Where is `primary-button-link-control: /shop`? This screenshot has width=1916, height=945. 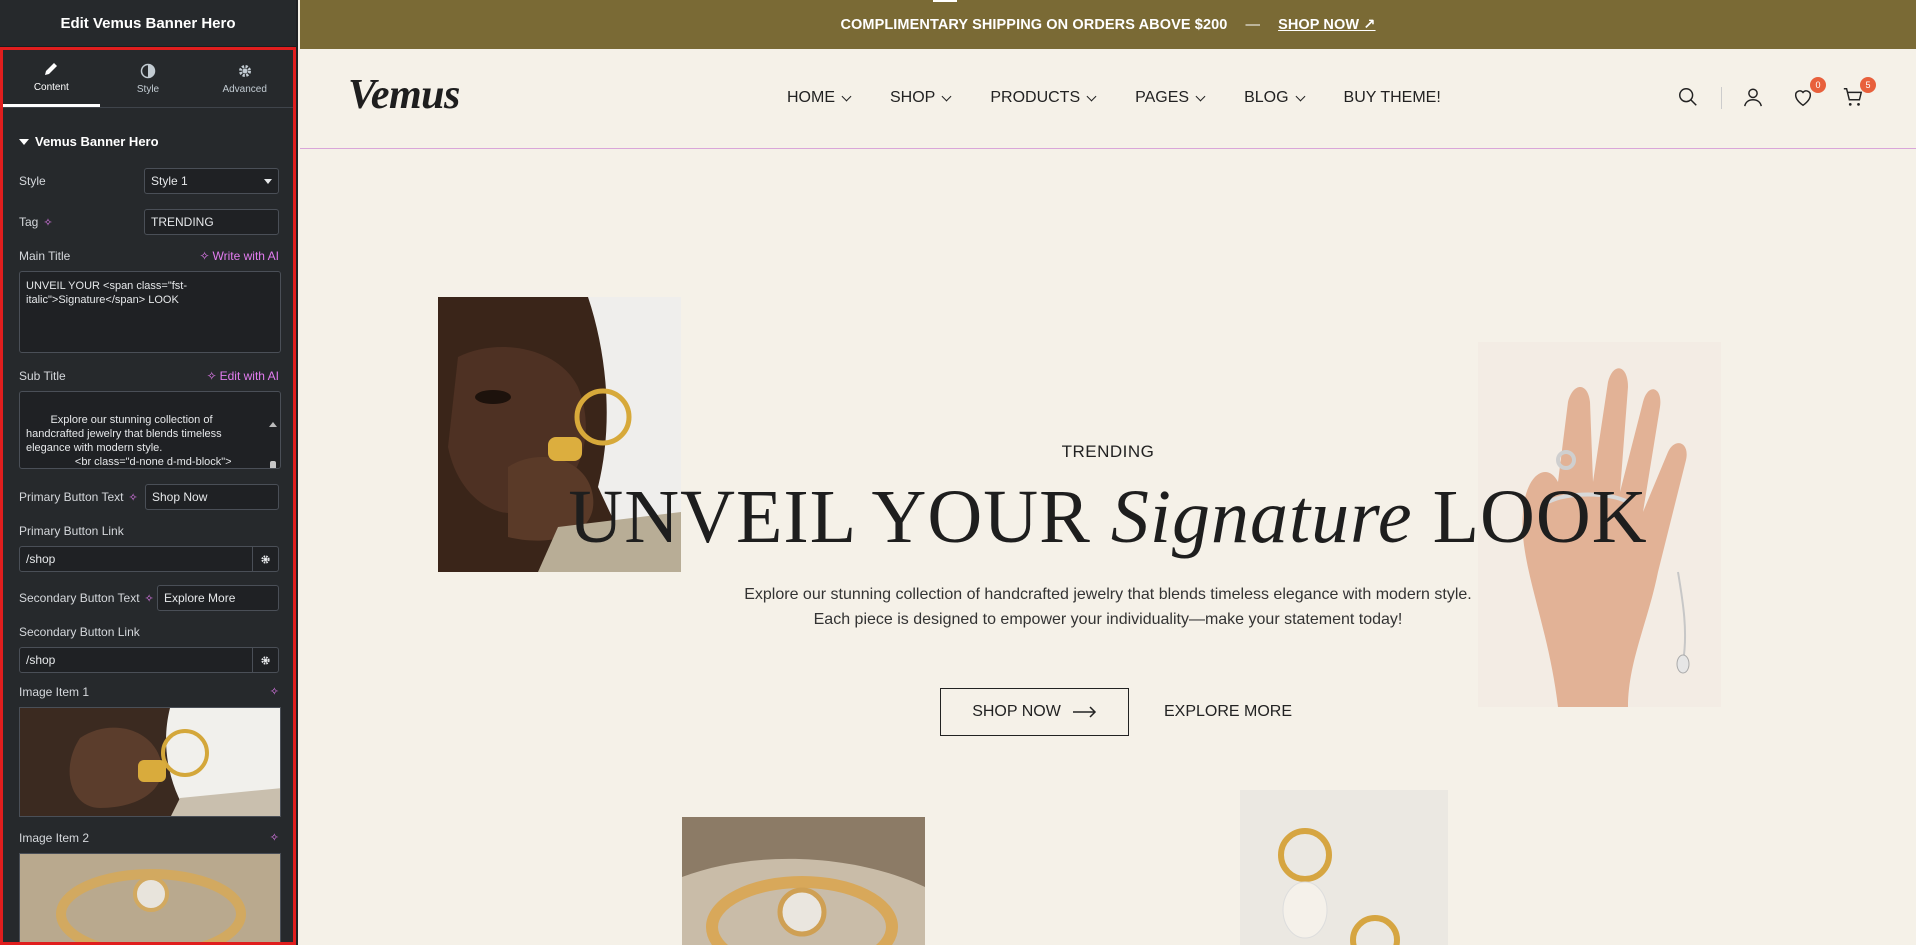 primary-button-link-control: /shop is located at coordinates (149, 559).